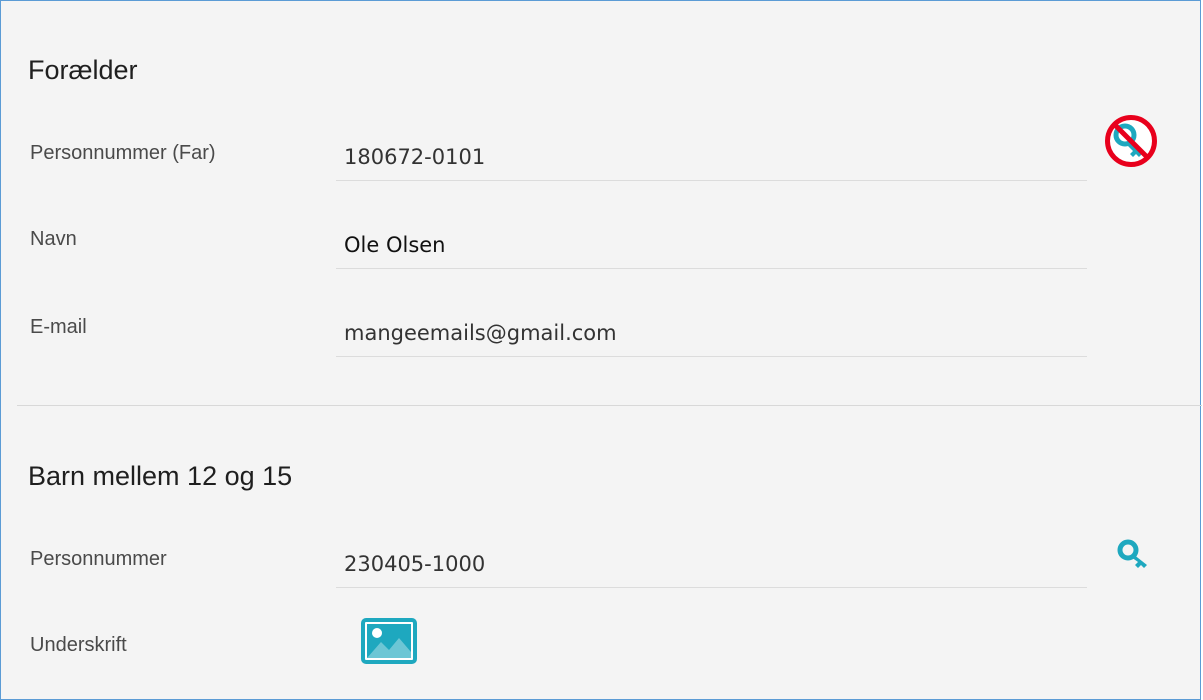 The image size is (1203, 700). Describe the element at coordinates (123, 153) in the screenshot. I see `parent-cpr-label: Personnummer (Far)` at that location.